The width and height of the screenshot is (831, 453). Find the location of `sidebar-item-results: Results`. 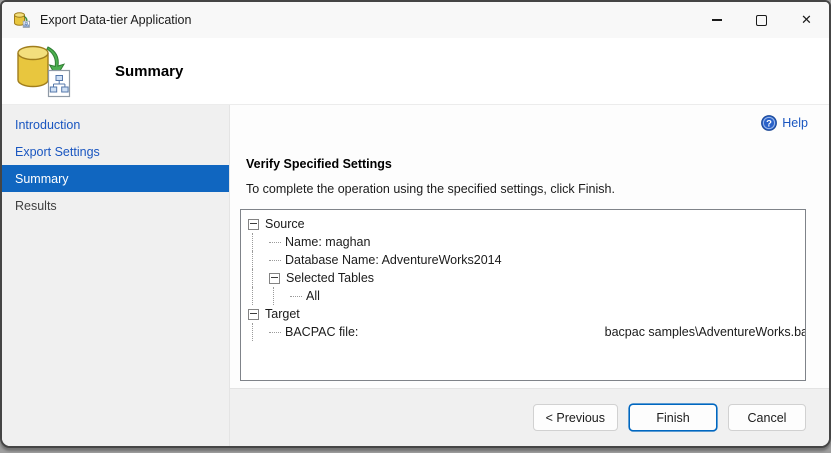

sidebar-item-results: Results is located at coordinates (115, 205).